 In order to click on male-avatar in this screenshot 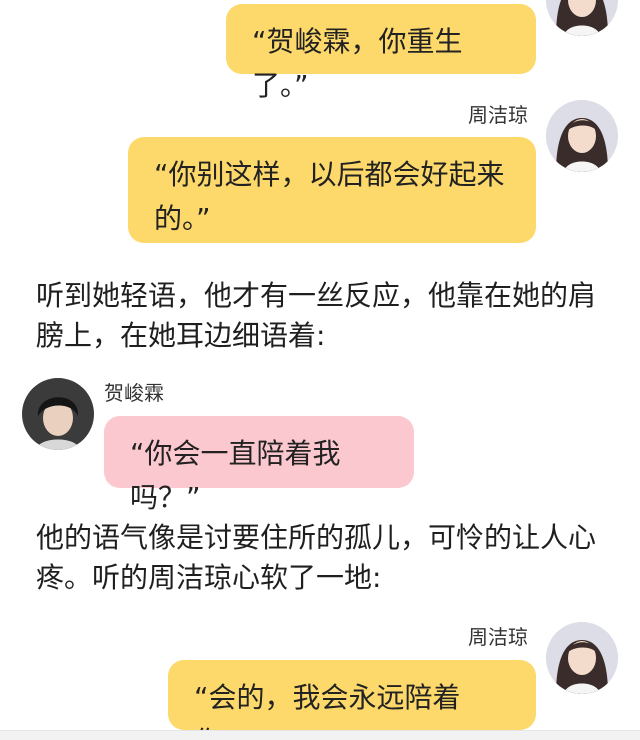, I will do `click(58, 414)`.